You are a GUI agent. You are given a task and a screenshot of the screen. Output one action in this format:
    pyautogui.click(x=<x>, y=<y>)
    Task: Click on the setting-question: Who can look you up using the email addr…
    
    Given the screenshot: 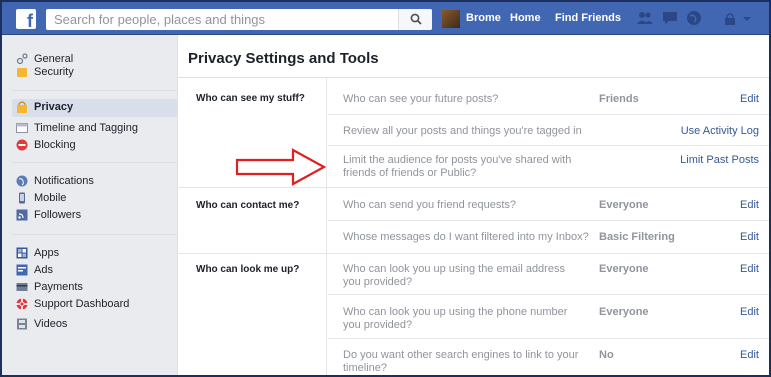 What is the action you would take?
    pyautogui.click(x=454, y=275)
    